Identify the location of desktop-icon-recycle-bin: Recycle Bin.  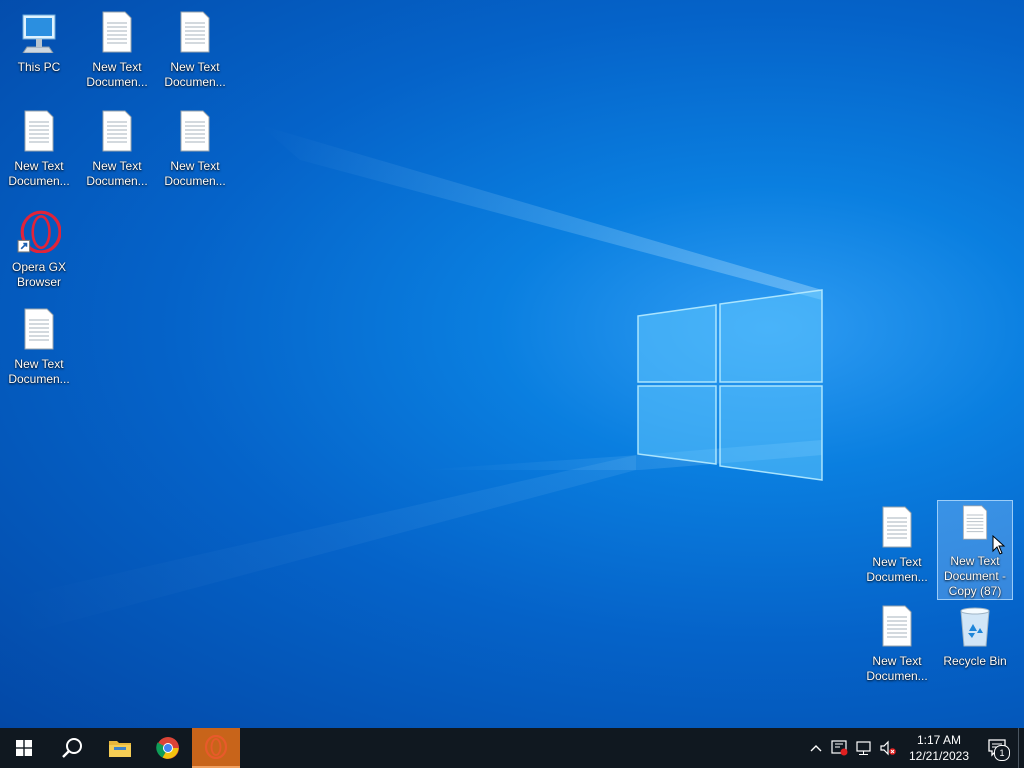
(975, 644).